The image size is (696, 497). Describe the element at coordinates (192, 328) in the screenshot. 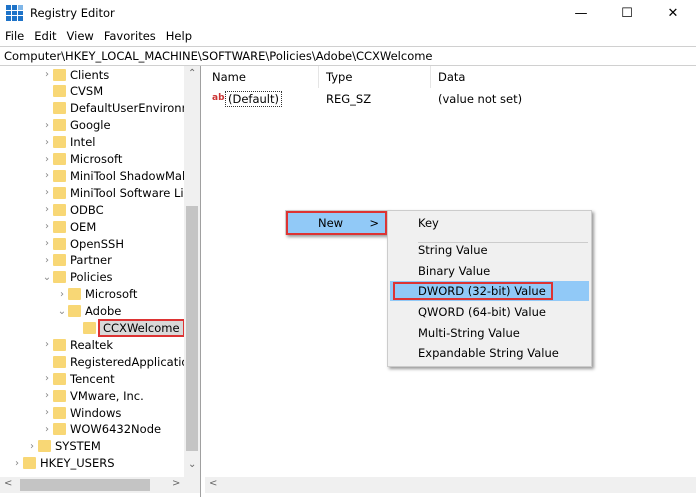

I see `tree-scroll-thumb` at that location.